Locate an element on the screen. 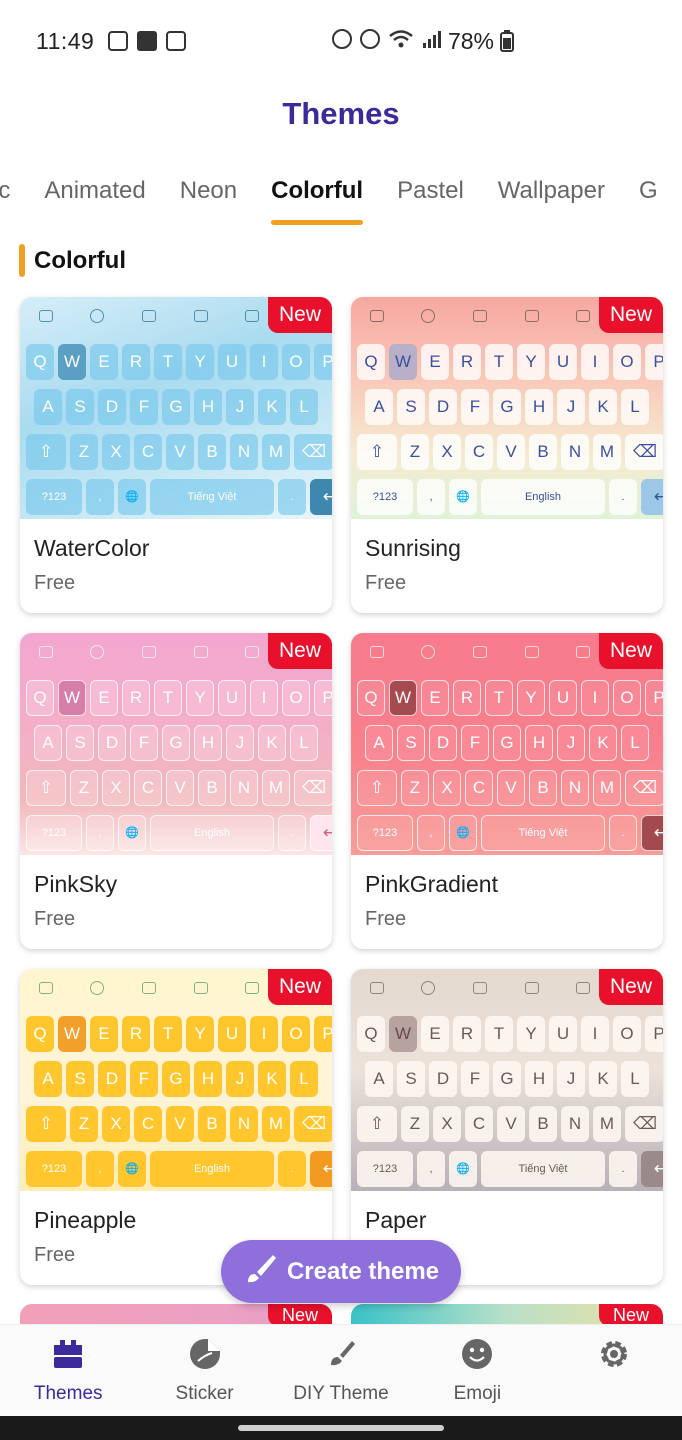 This screenshot has height=1440, width=682. nav-label: Emoji is located at coordinates (477, 1393).